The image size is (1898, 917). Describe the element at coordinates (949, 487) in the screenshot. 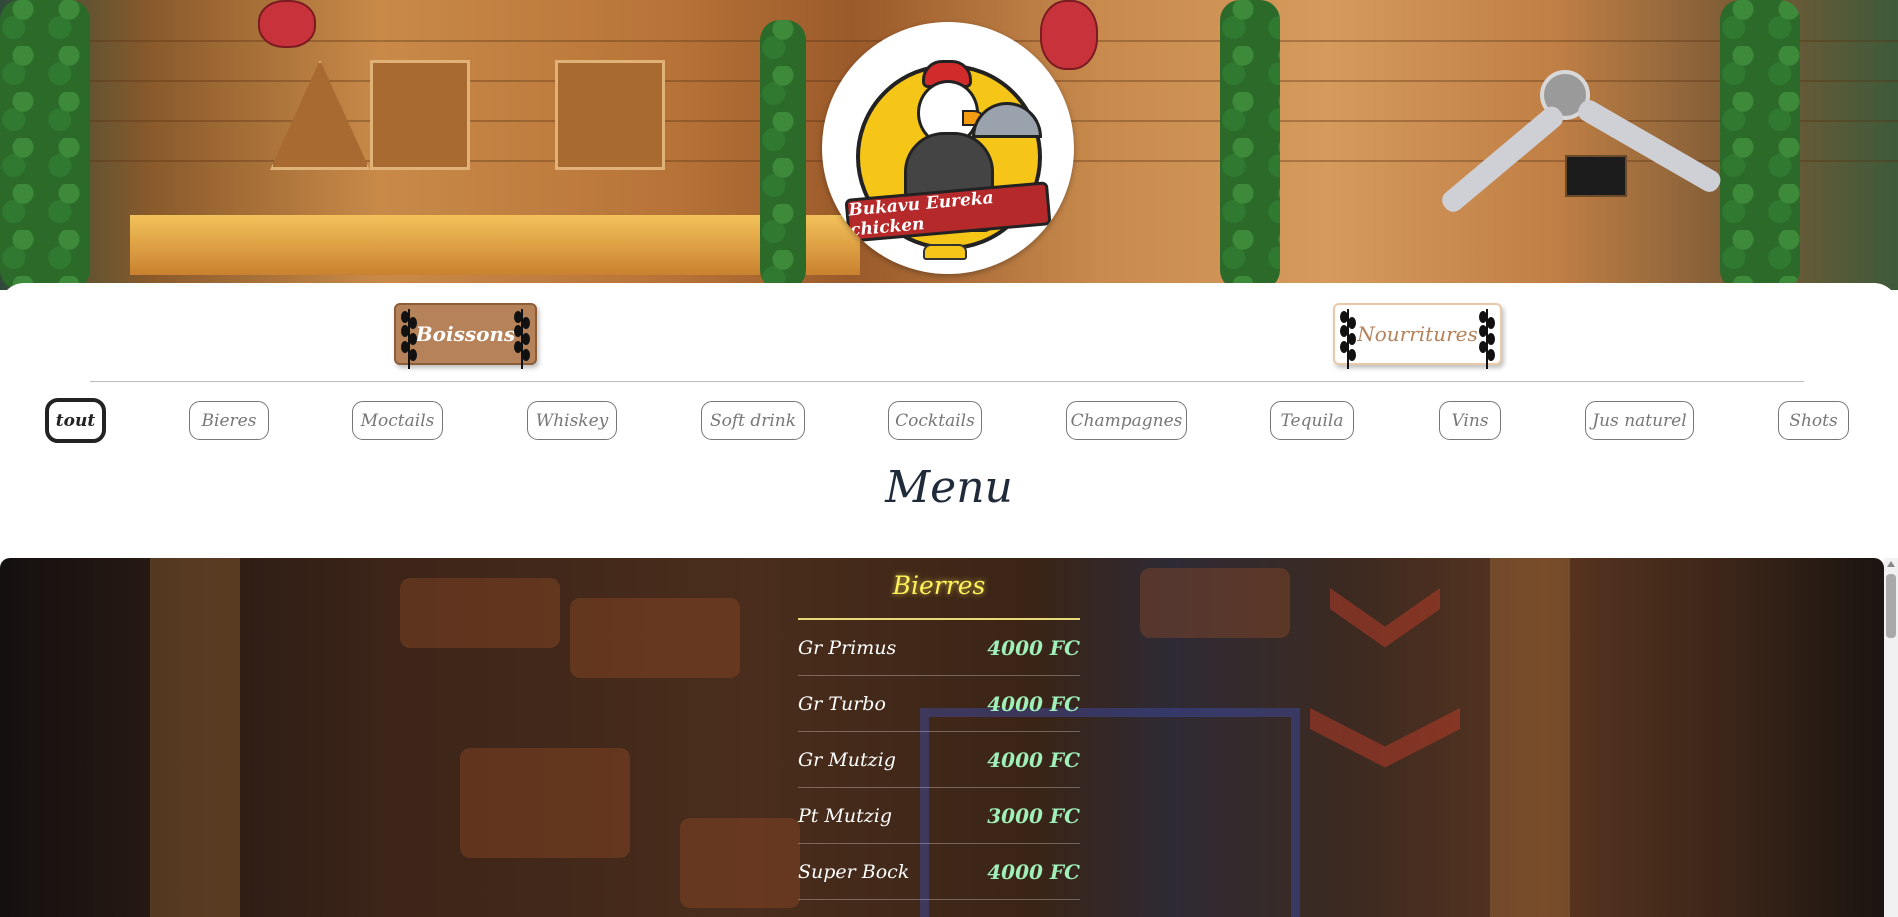

I see `menu-heading: Menu` at that location.